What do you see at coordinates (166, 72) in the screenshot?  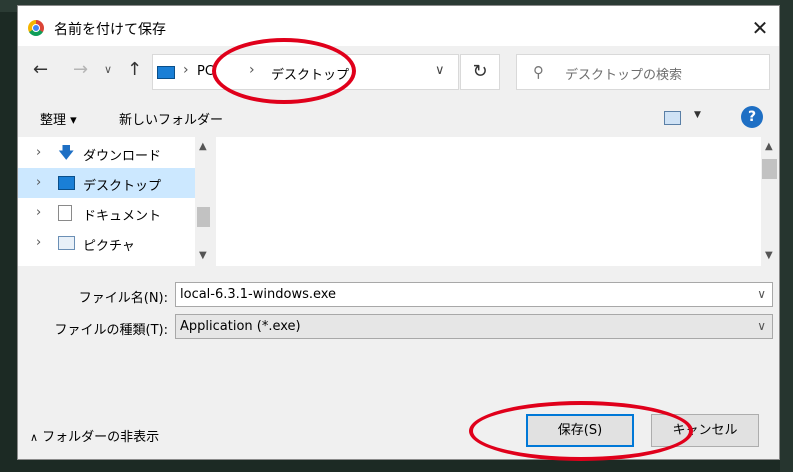 I see `pc-icon` at bounding box center [166, 72].